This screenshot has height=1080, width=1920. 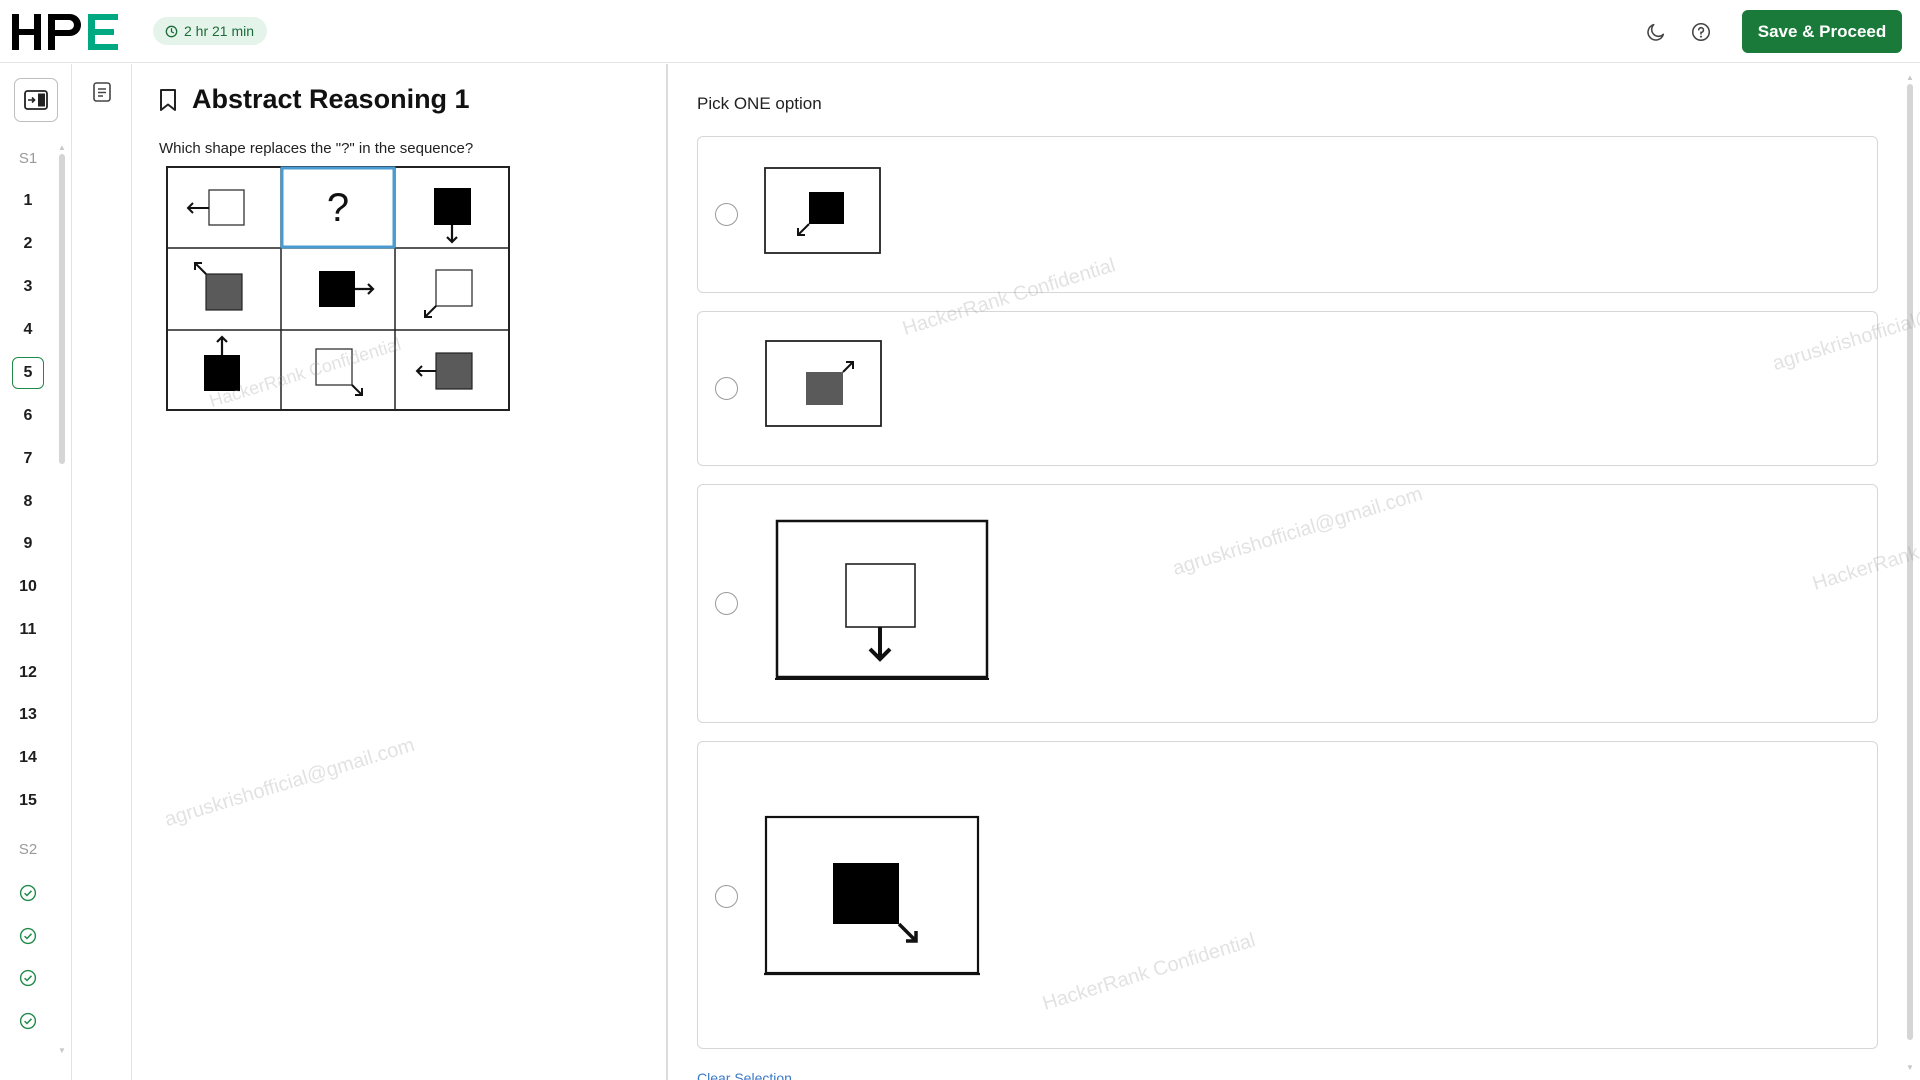 I want to click on nav-question-12: 12, so click(x=28, y=673).